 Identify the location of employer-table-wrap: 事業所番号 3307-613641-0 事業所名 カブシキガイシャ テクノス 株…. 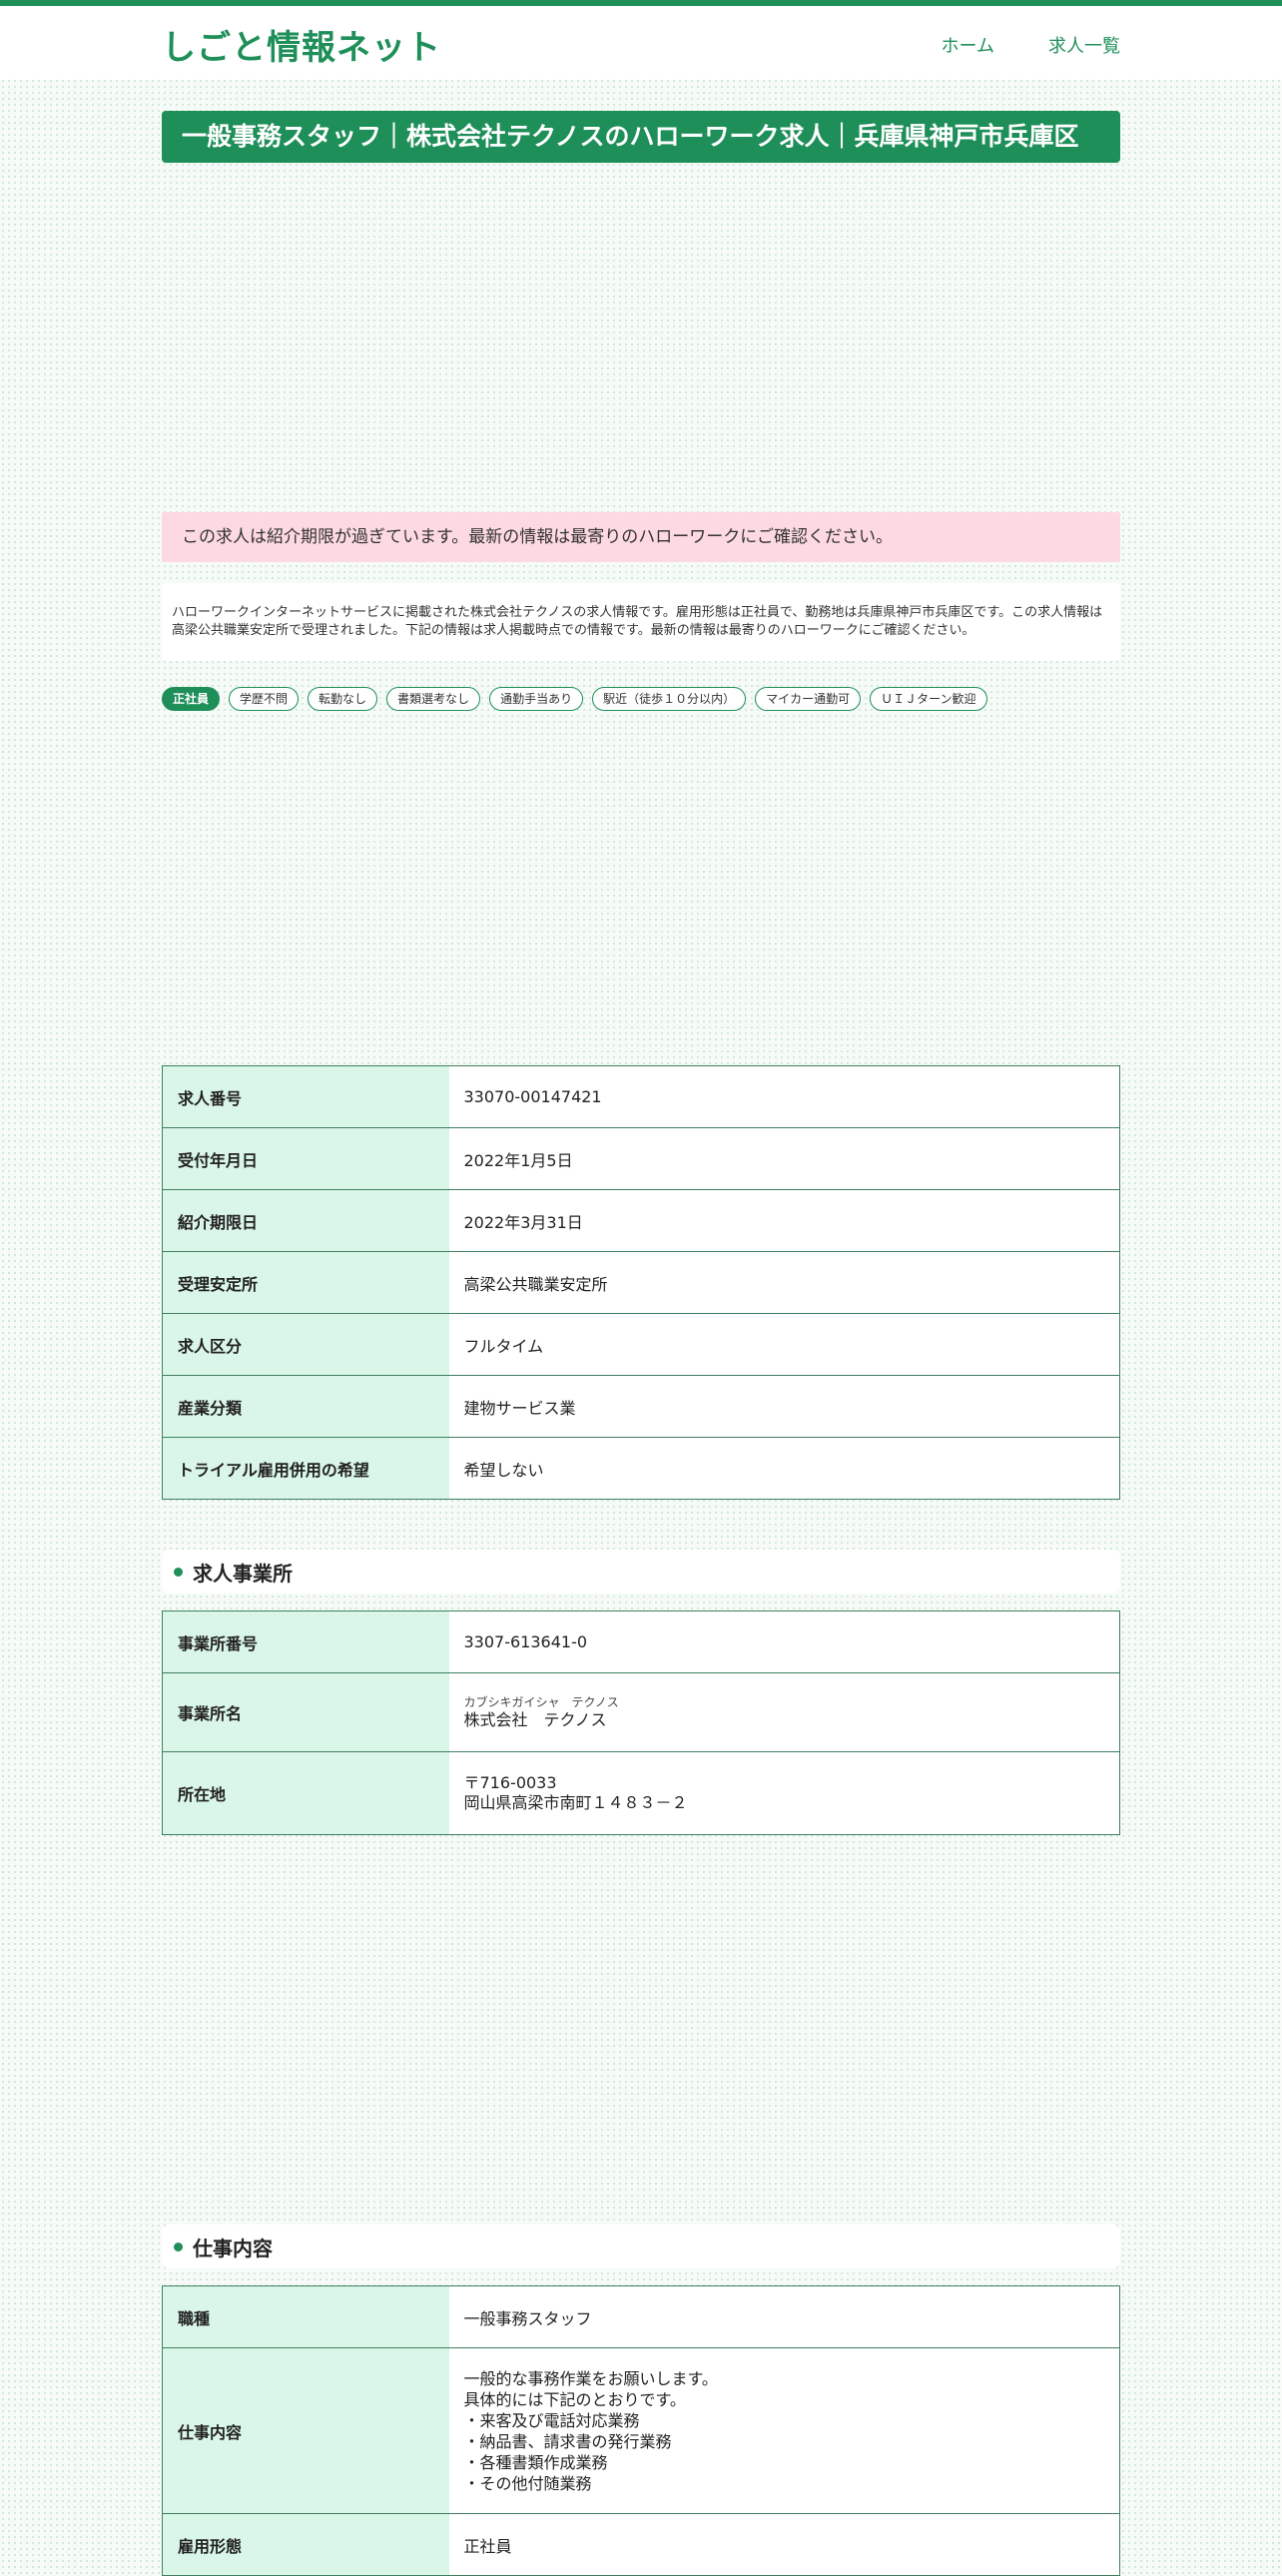
(641, 1722).